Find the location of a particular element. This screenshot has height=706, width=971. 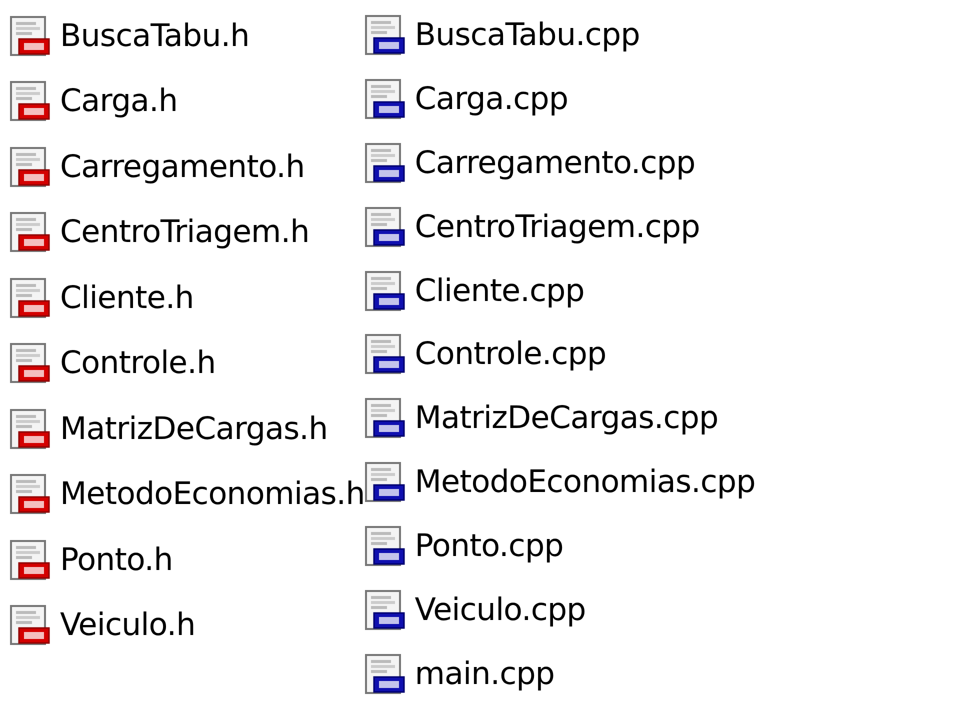

file-name: Carga.cpp is located at coordinates (491, 98).